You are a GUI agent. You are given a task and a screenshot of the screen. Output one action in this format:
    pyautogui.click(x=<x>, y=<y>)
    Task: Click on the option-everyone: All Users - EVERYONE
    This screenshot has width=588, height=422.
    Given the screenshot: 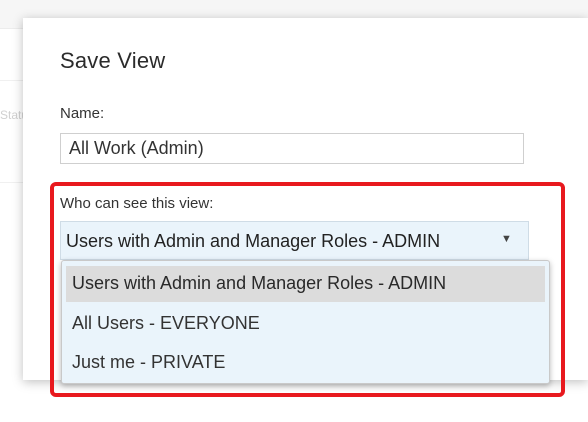 What is the action you would take?
    pyautogui.click(x=305, y=324)
    